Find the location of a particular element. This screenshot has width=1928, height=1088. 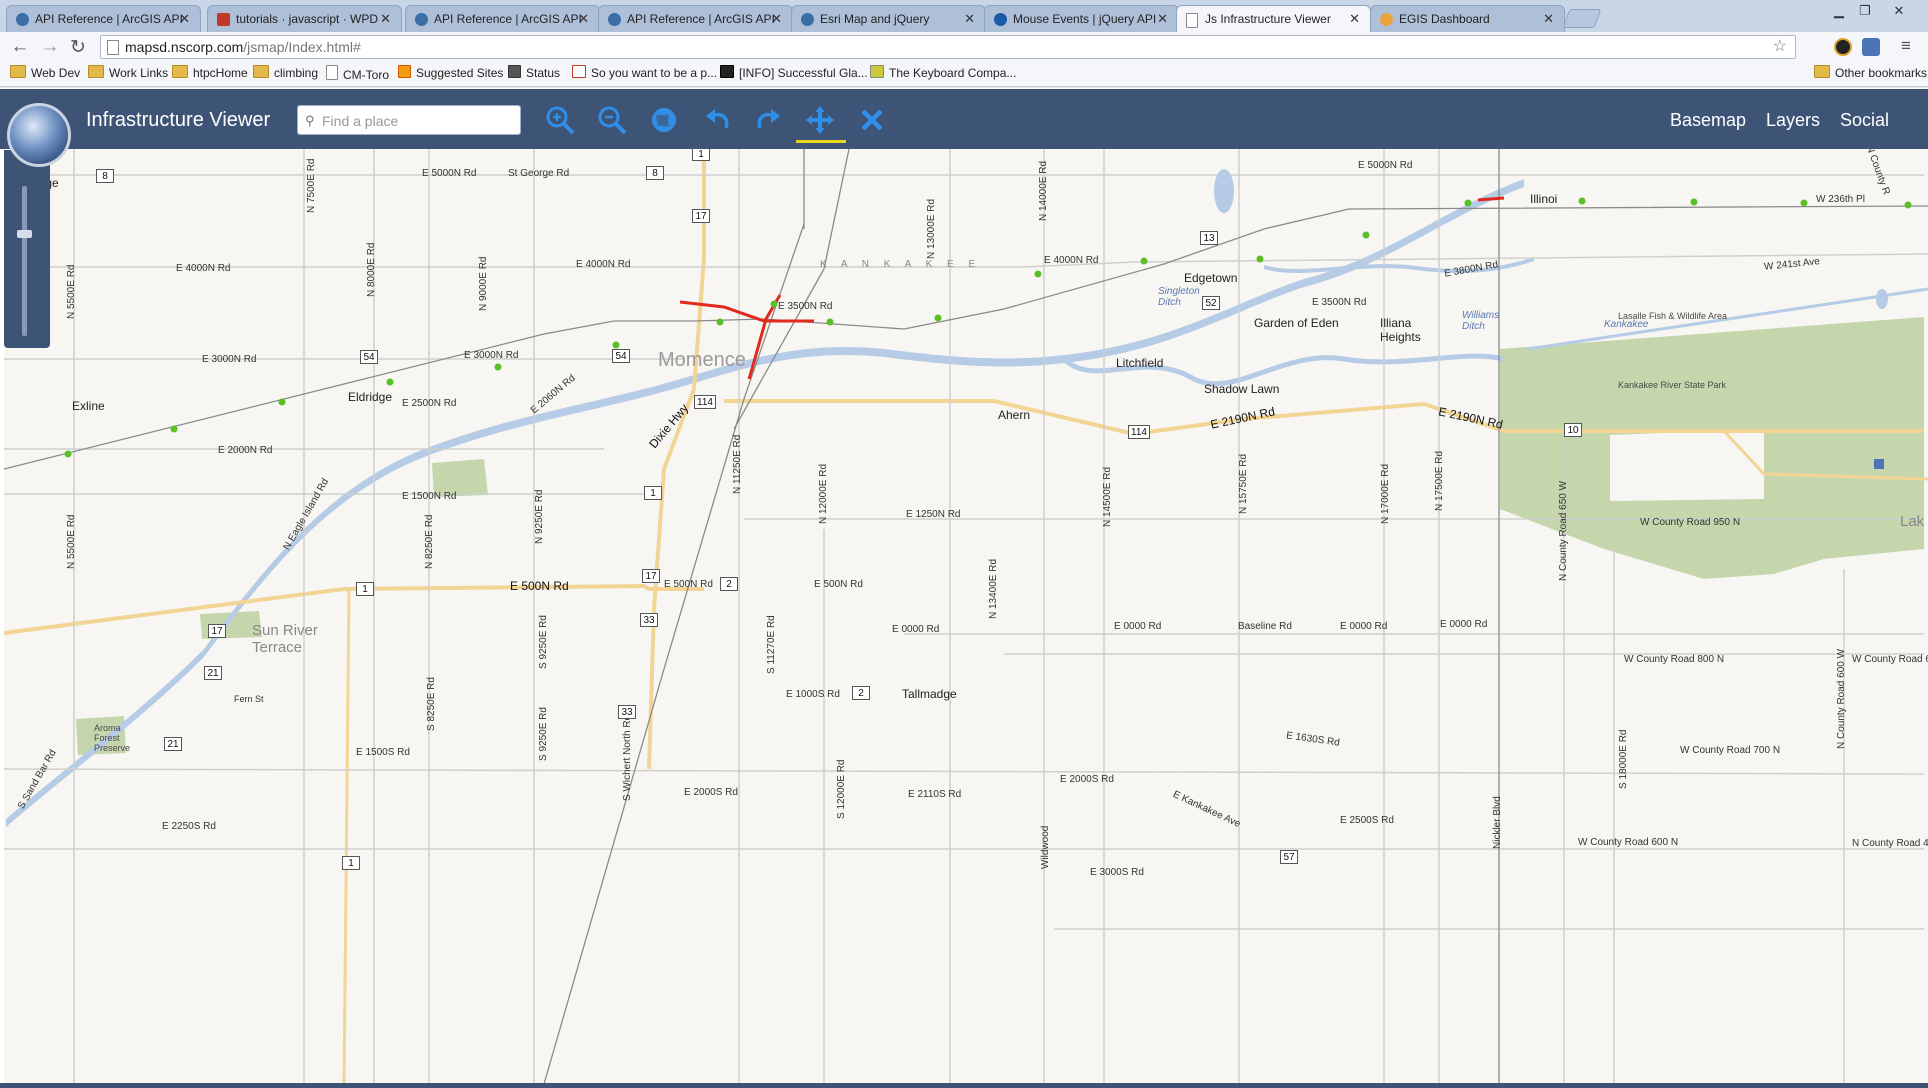

dashboard-favicon-icon is located at coordinates (1386, 19).